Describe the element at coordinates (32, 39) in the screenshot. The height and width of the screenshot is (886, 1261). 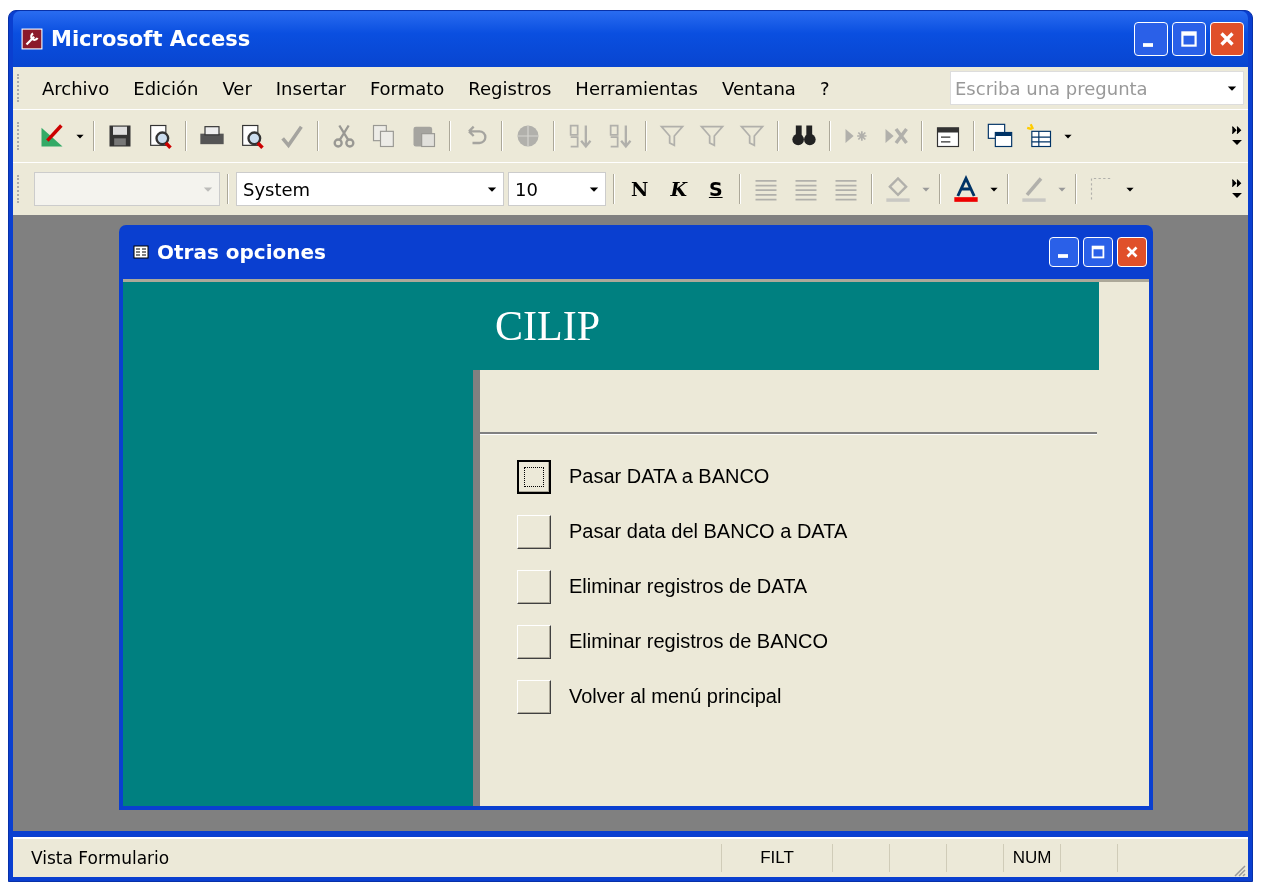
I see `key-icon` at that location.